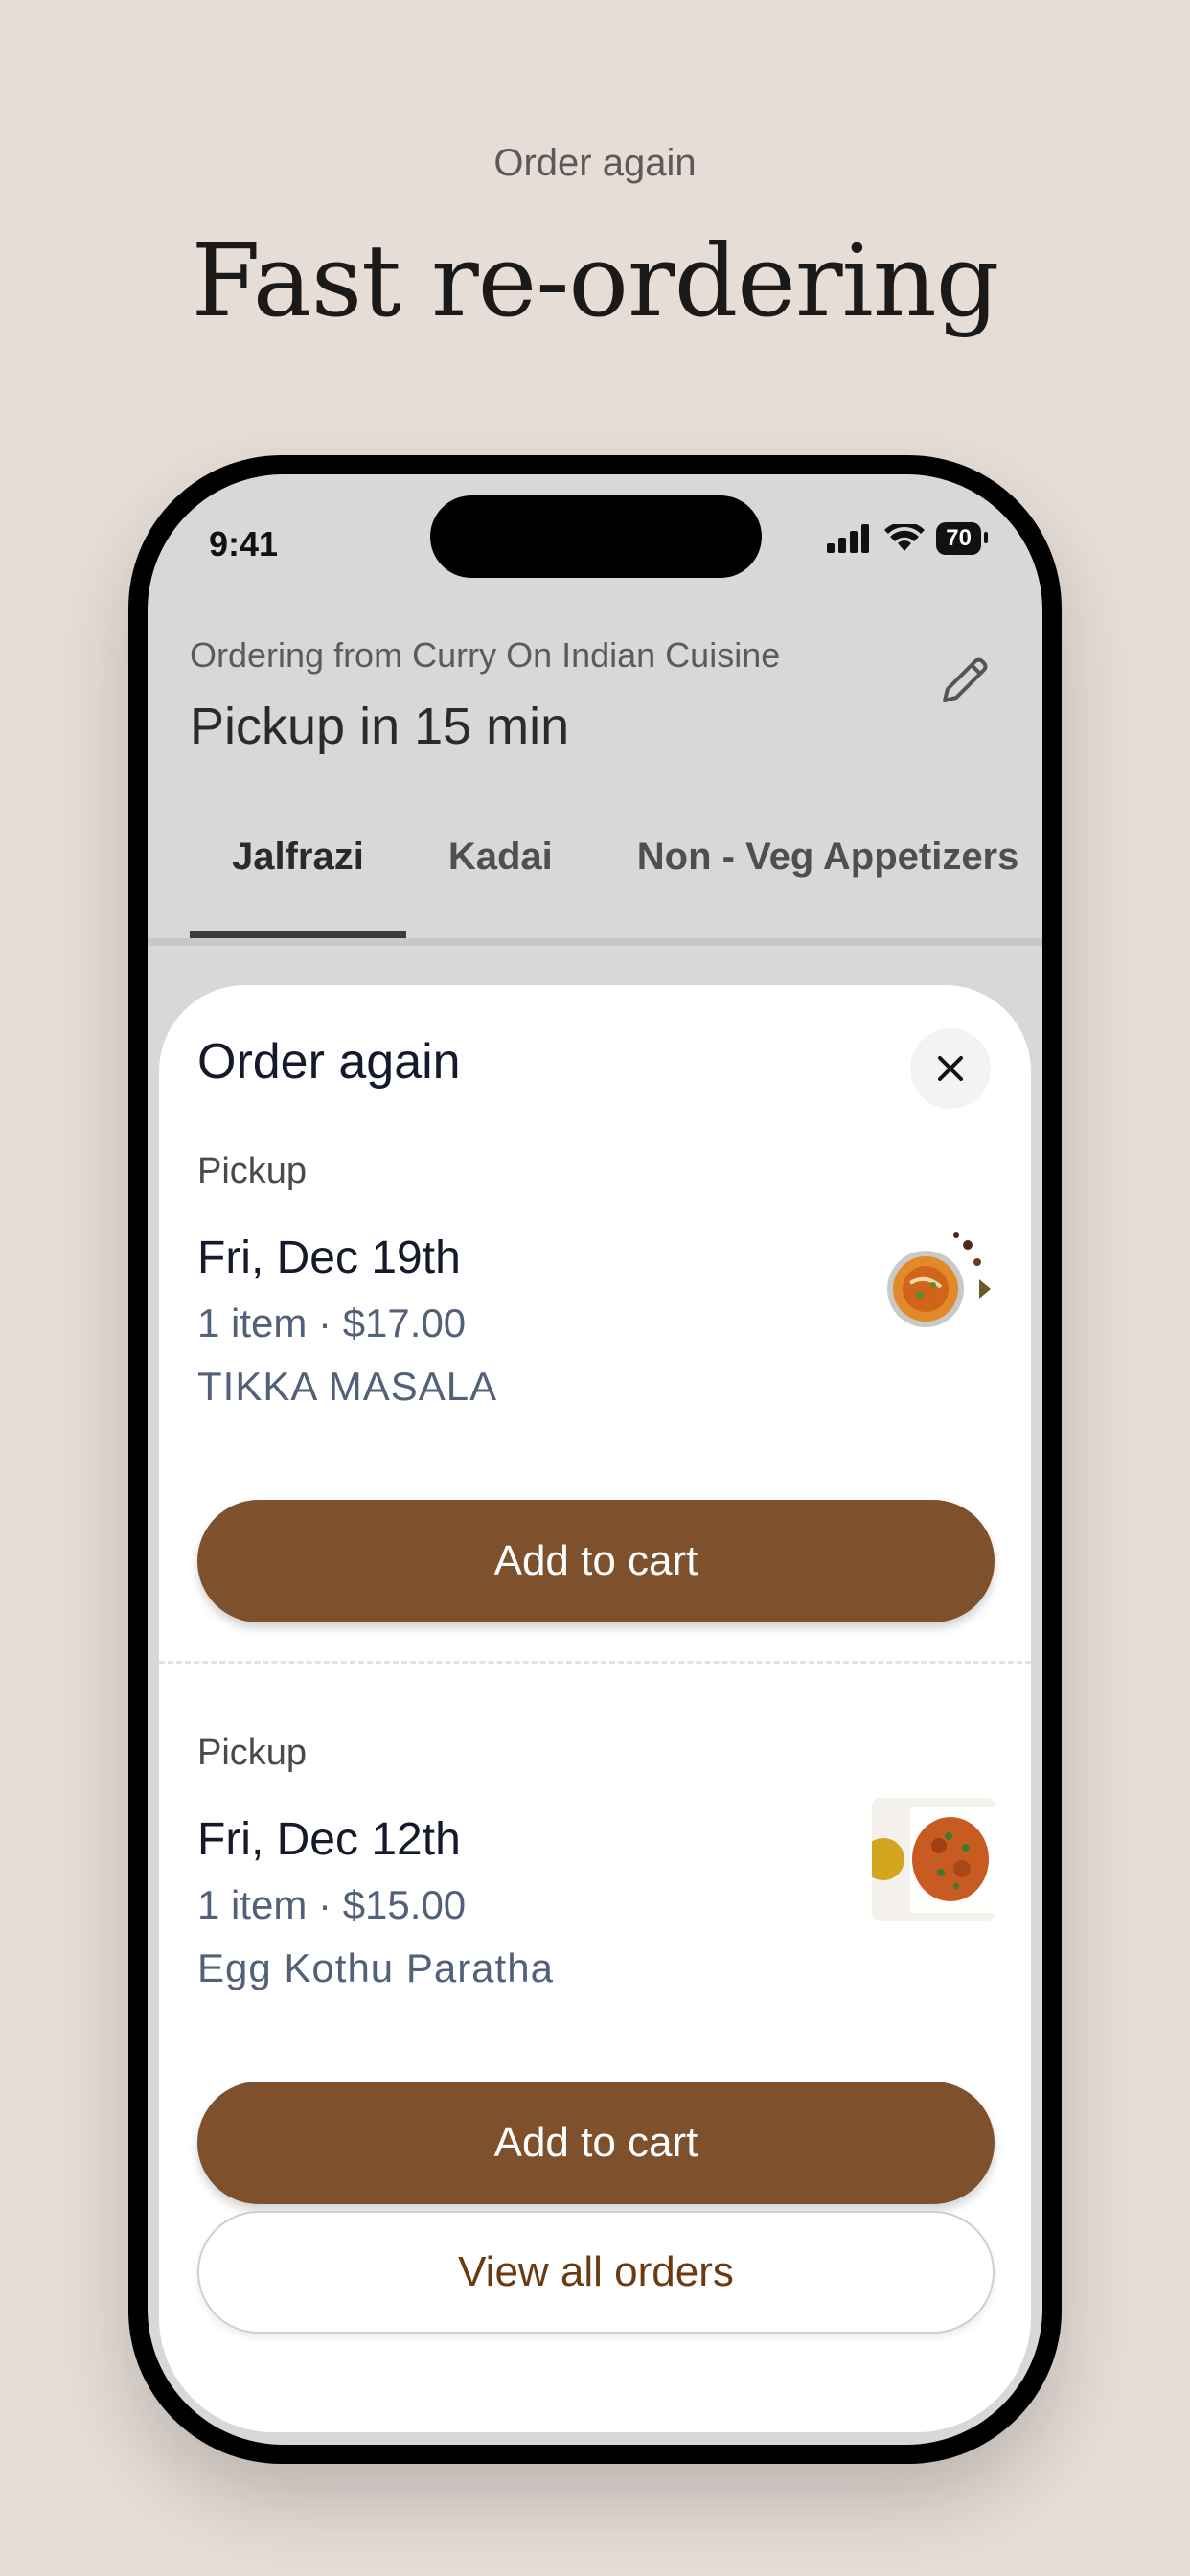 Image resolution: width=1190 pixels, height=2576 pixels. Describe the element at coordinates (329, 1839) in the screenshot. I see `order-date: Fri, Dec 12th` at that location.